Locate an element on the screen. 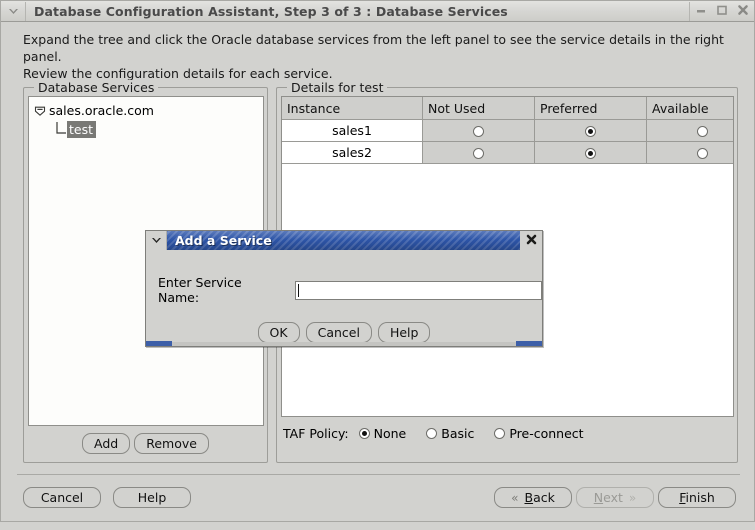 This screenshot has height=530, width=755. taf-option-none: None is located at coordinates (382, 433).